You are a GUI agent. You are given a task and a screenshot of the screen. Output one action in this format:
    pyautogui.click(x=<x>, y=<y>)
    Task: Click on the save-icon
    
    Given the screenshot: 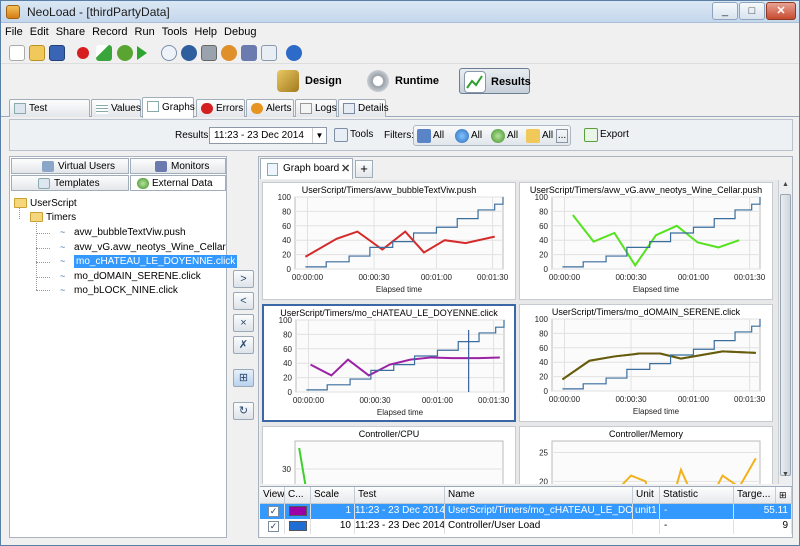 What is the action you would take?
    pyautogui.click(x=57, y=53)
    